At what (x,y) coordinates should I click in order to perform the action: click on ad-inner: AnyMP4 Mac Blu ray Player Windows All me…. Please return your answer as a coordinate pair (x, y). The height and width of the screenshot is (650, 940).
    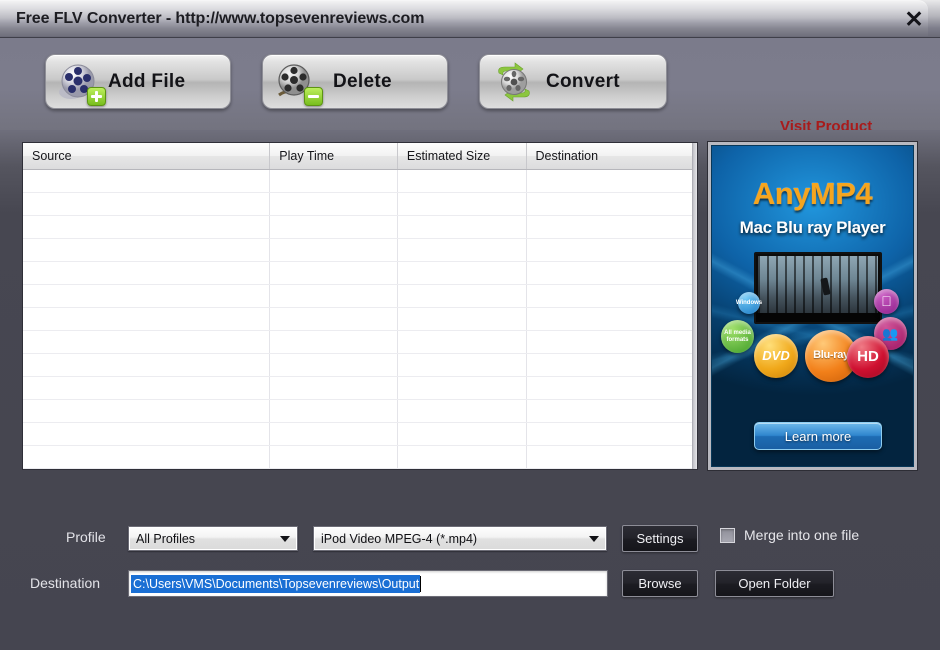
    Looking at the image, I should click on (812, 306).